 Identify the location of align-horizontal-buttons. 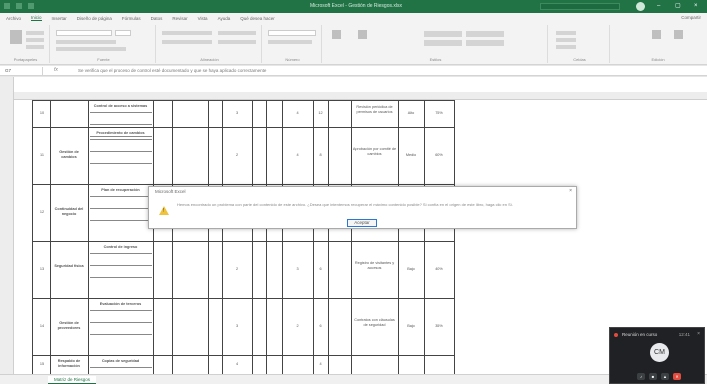
(187, 42).